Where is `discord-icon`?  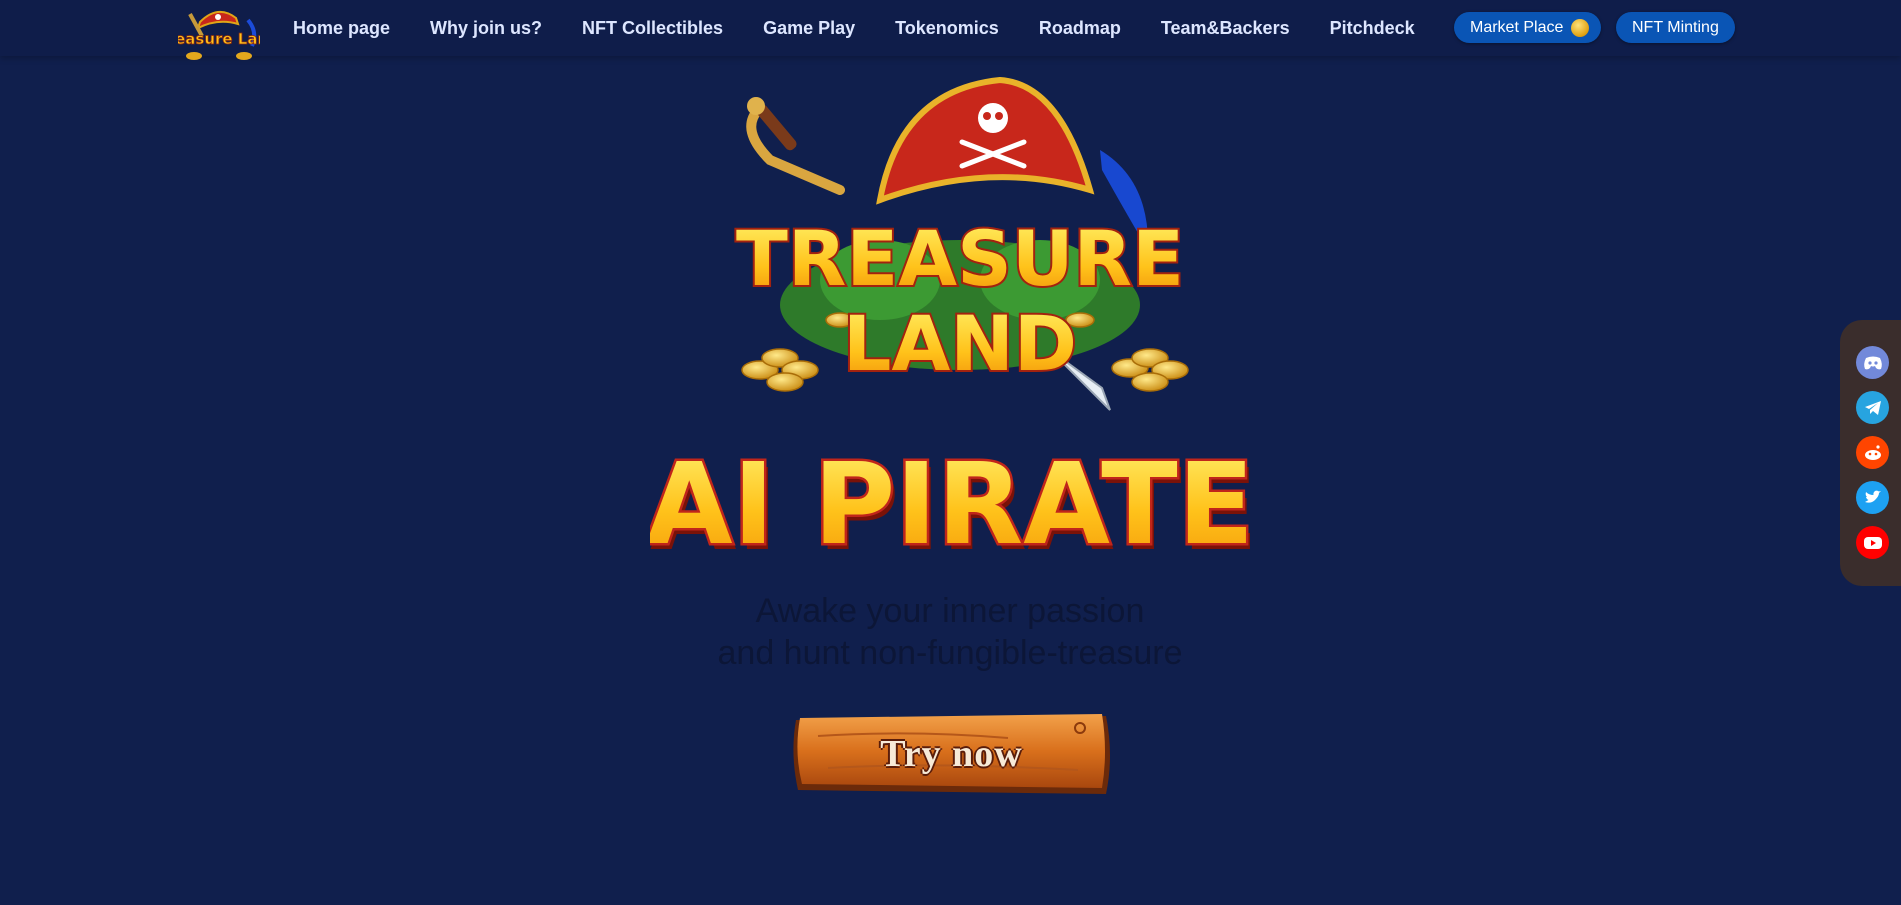 discord-icon is located at coordinates (1872, 362).